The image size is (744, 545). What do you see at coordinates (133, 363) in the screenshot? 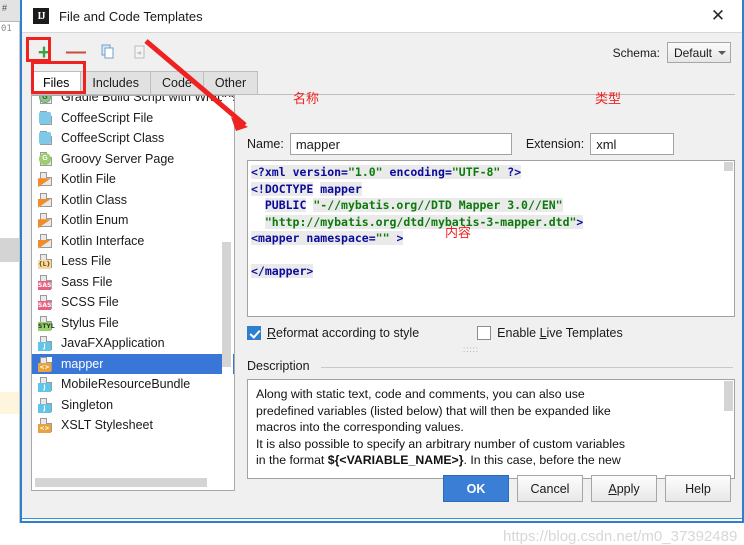
I see `list-item: <> mapper` at bounding box center [133, 363].